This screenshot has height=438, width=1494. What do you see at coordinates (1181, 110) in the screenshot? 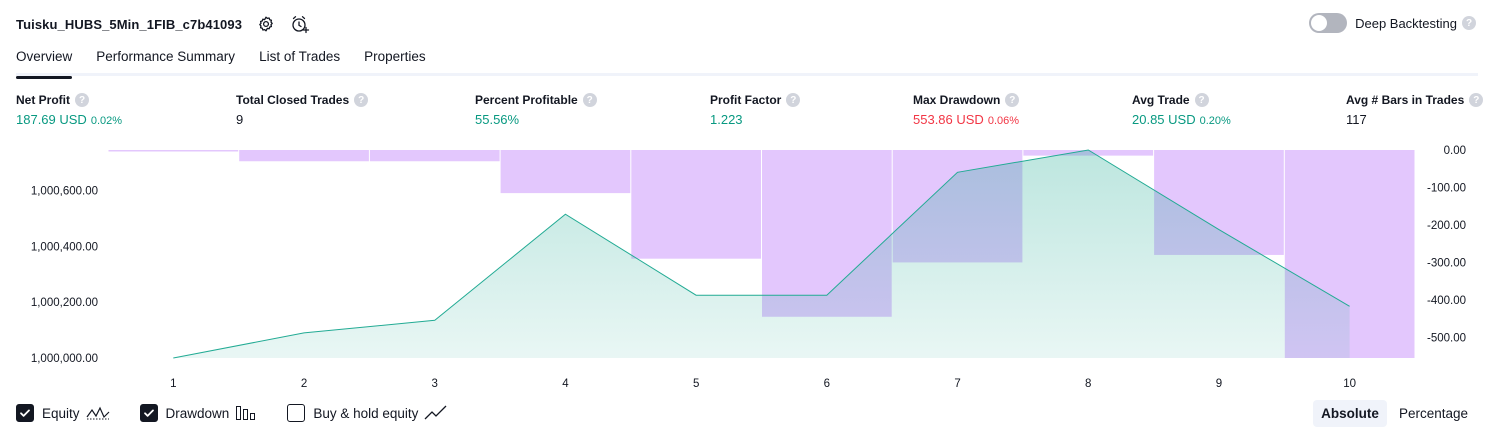
I see `stat-avg-trade: Avg Trade? 20.85 USD 0.20%` at bounding box center [1181, 110].